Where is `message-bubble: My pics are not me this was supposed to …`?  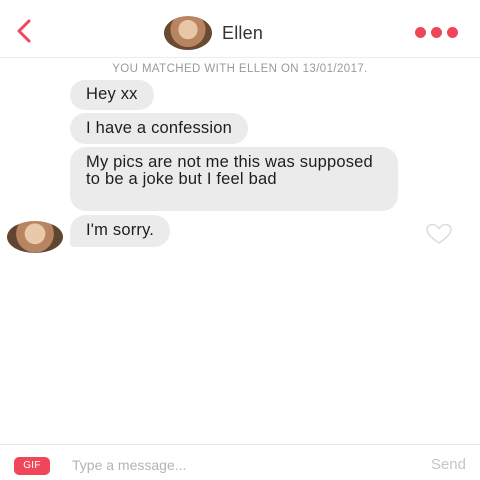 message-bubble: My pics are not me this was supposed to … is located at coordinates (234, 179).